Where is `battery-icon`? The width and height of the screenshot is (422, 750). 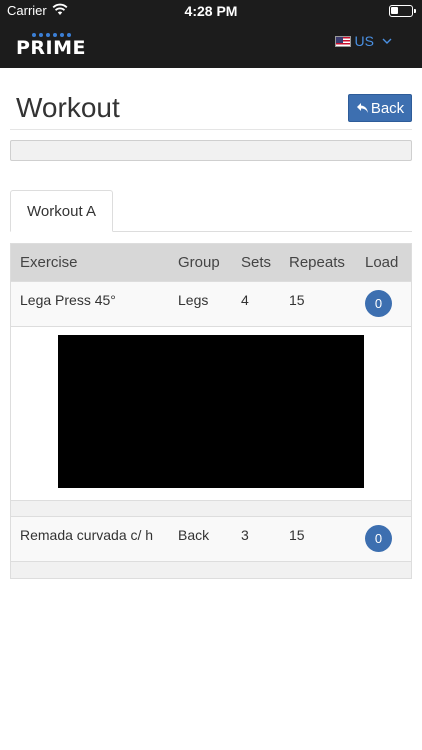
battery-icon is located at coordinates (402, 11).